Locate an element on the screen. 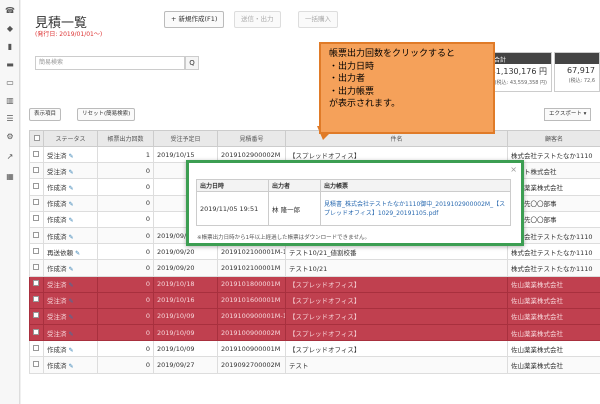 This screenshot has height=404, width=600. subject-cell: テスト10/21 is located at coordinates (396, 268).